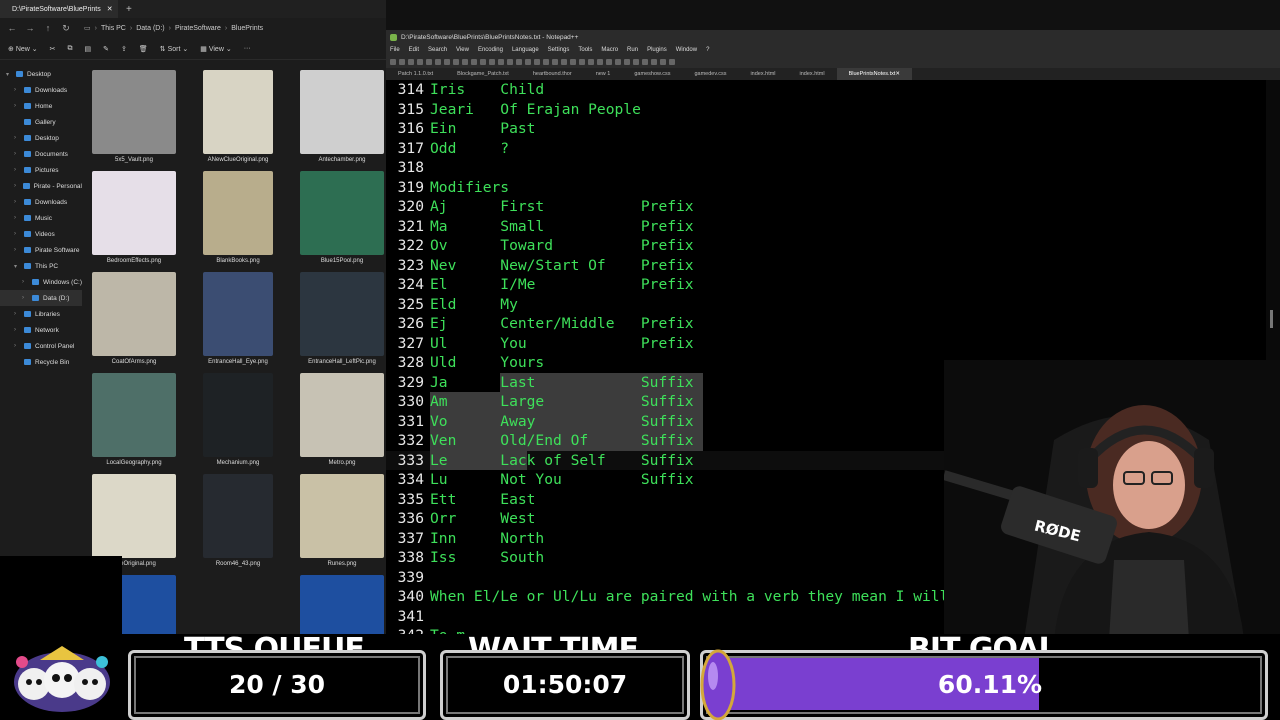  Describe the element at coordinates (106, 49) in the screenshot. I see `rename-icon: ✎` at that location.